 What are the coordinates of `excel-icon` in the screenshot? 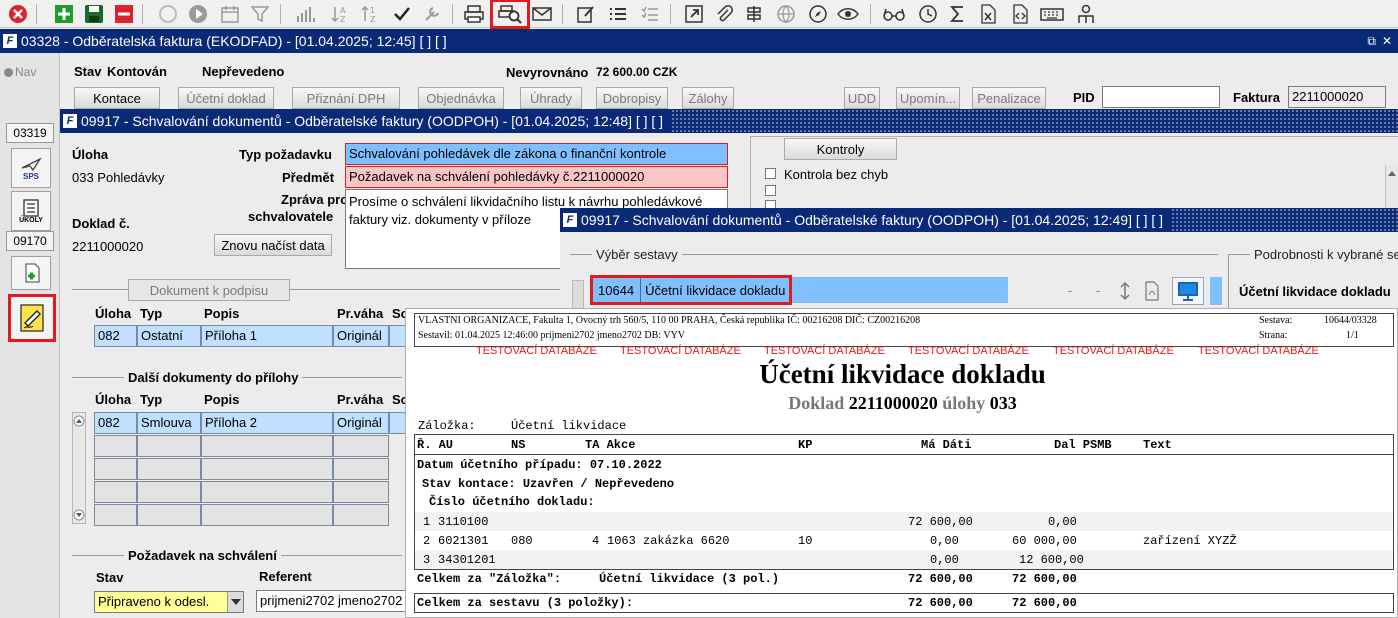 It's located at (988, 14).